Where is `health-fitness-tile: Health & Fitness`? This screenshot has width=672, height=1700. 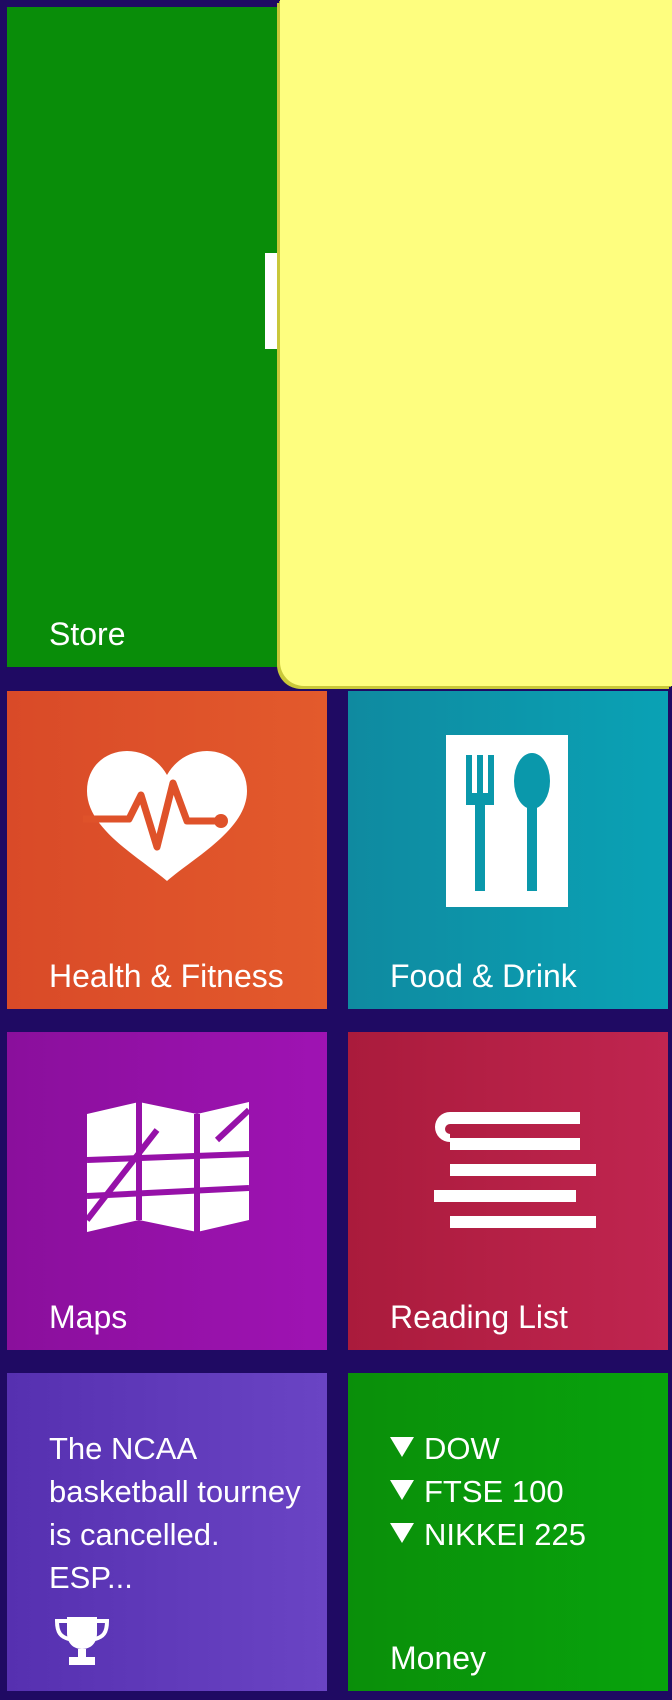
health-fitness-tile: Health & Fitness is located at coordinates (167, 850).